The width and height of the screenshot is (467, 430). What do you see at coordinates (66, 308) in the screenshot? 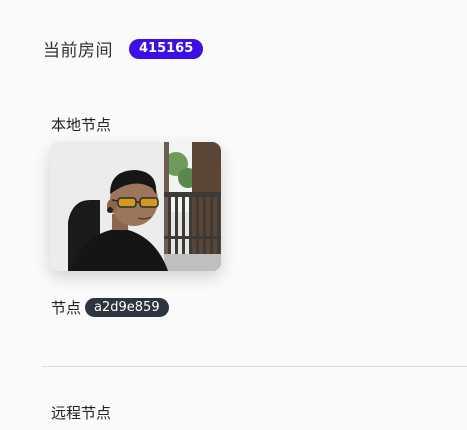
I see `node-label: 节点` at bounding box center [66, 308].